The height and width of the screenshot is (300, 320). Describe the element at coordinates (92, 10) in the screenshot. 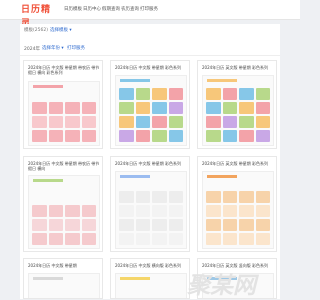

I see `nav-item: 日历中心` at that location.